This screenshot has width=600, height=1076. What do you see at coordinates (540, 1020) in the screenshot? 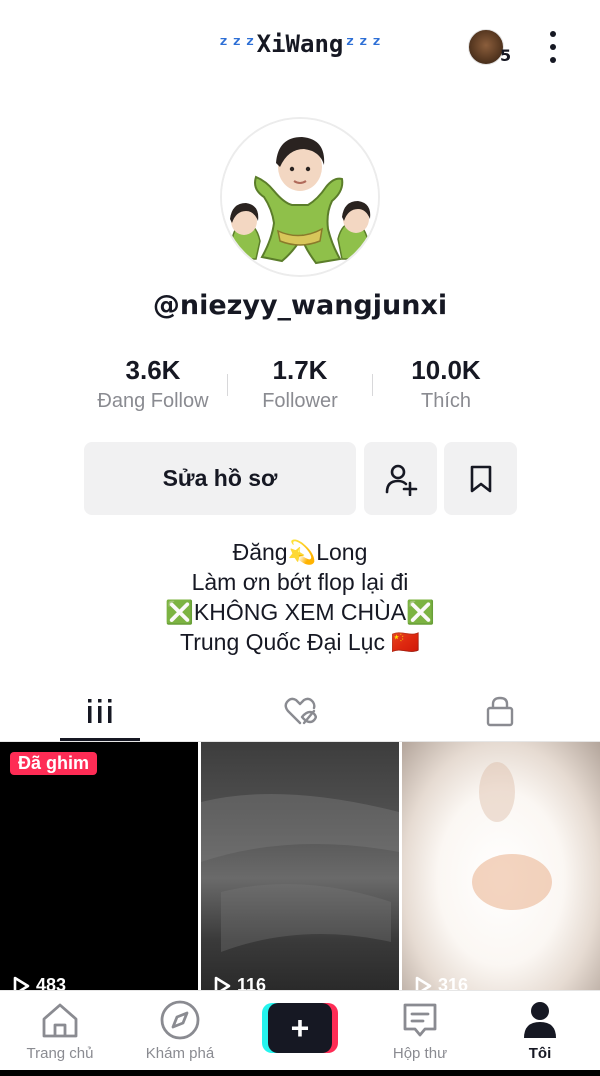
I see `profile-icon` at bounding box center [540, 1020].